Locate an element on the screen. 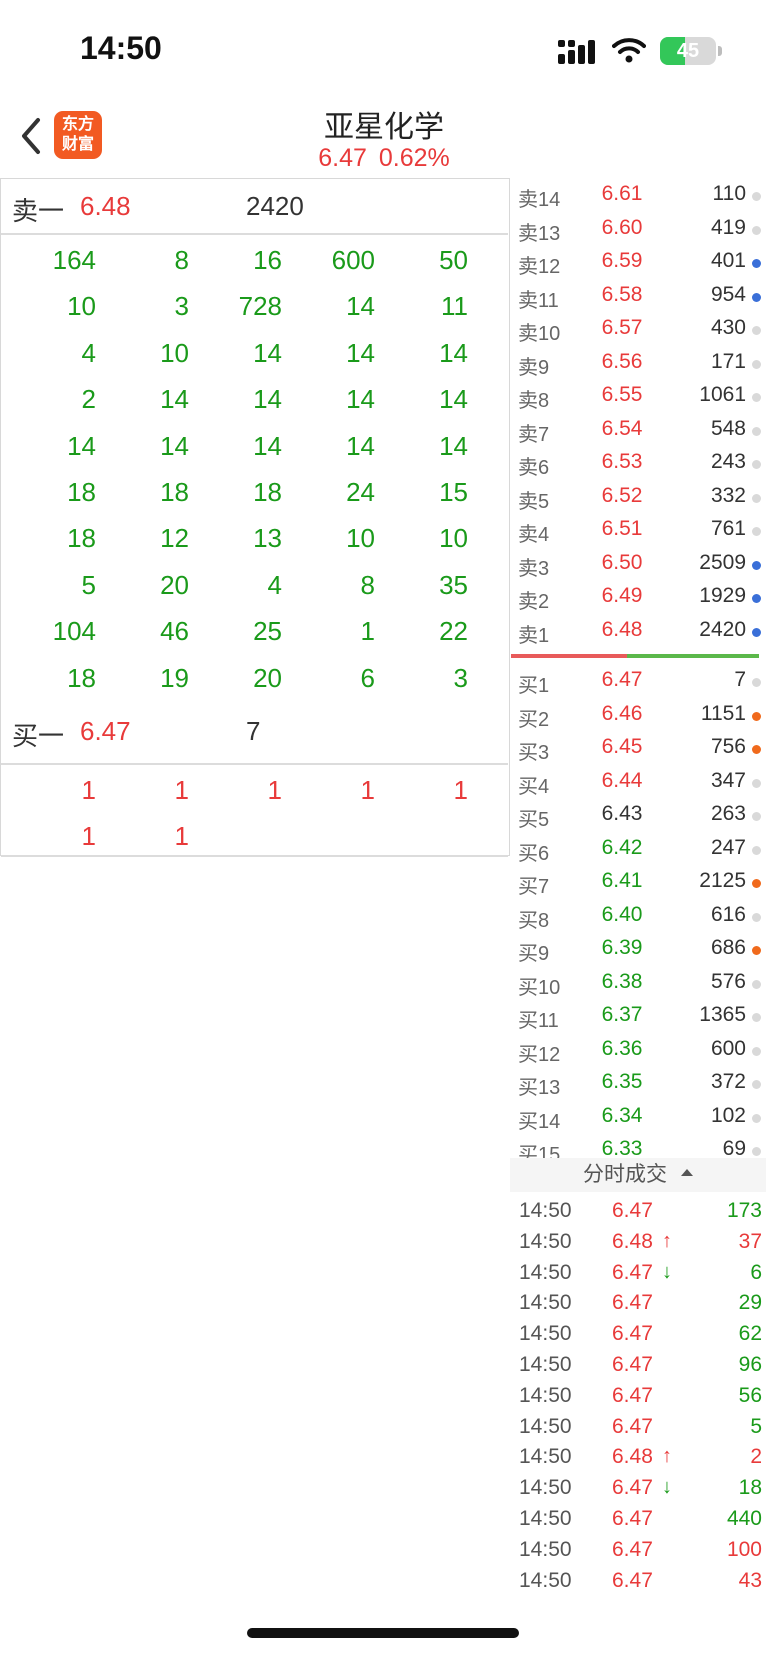  bid-row: 买9 6.39 686 is located at coordinates (638, 948).